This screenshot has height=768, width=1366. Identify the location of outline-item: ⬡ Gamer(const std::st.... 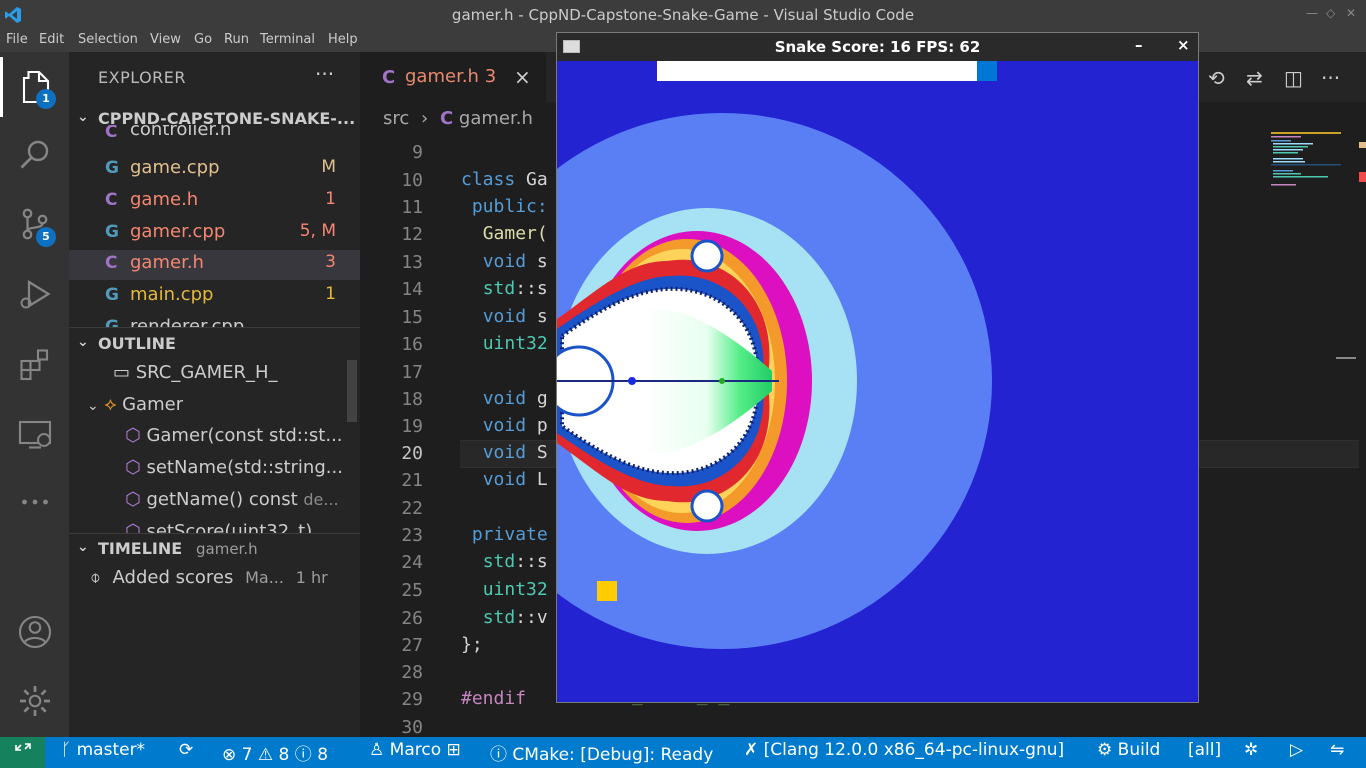
(241, 435).